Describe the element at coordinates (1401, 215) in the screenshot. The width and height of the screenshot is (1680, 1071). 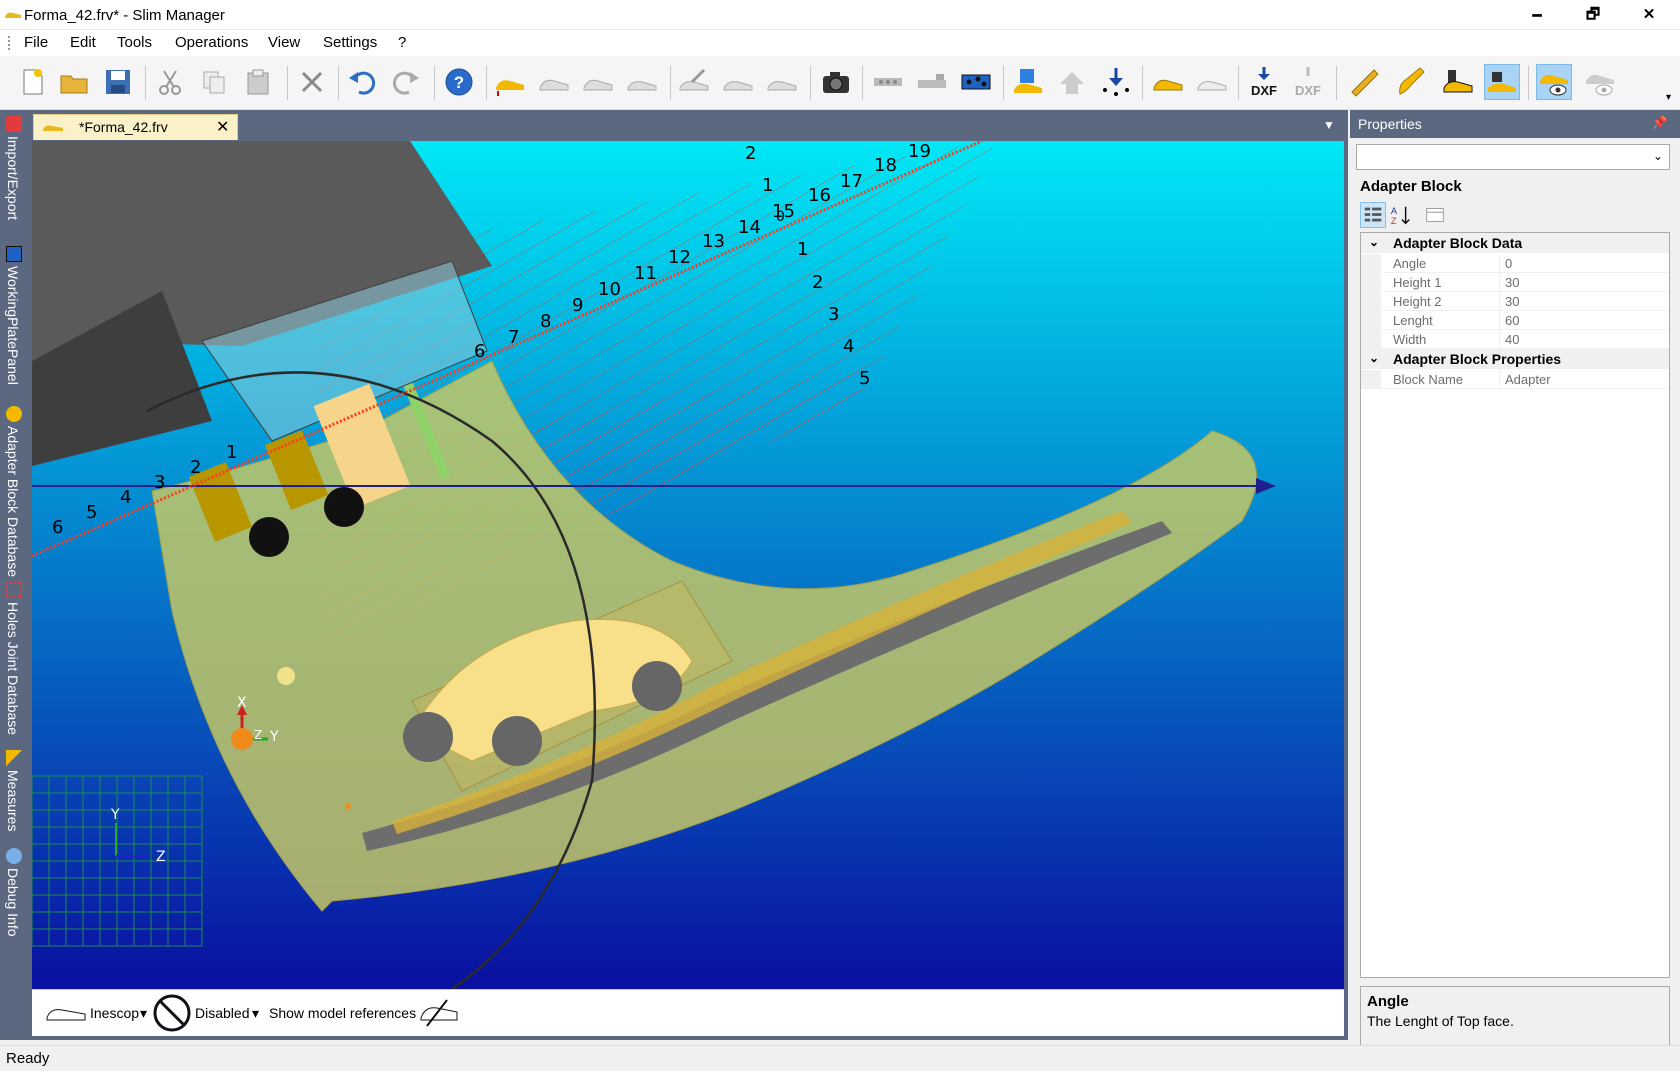
I see `alphabetical-sort-icon: AZ` at that location.